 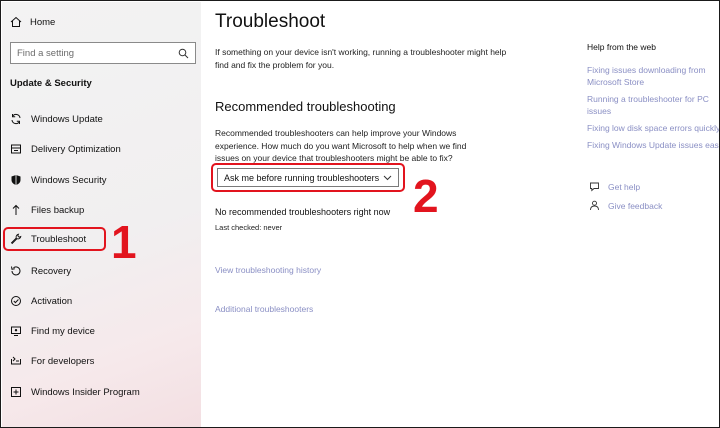 I want to click on sidebar-item-windows-security: Windows Security, so click(x=103, y=180).